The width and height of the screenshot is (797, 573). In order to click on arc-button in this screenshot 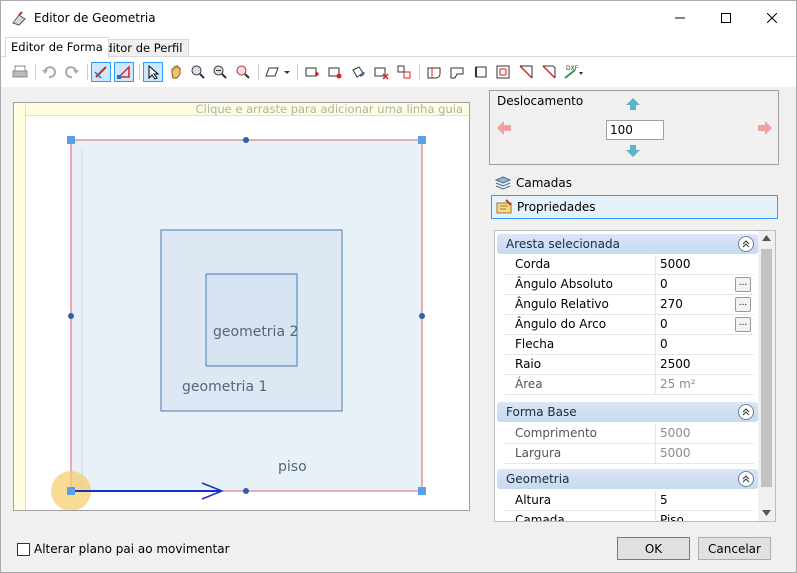, I will do `click(434, 72)`.